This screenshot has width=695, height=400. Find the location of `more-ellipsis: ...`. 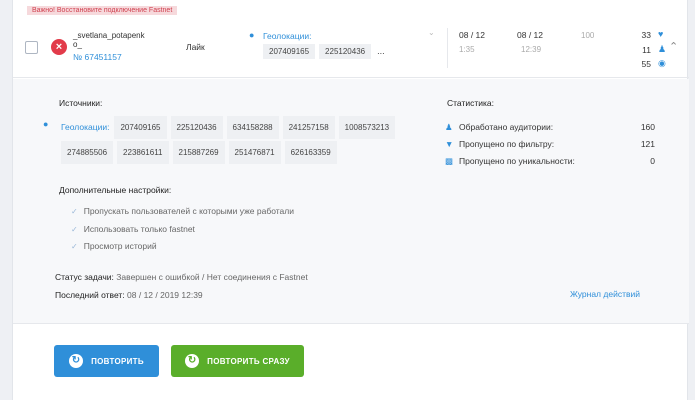

more-ellipsis: ... is located at coordinates (381, 51).